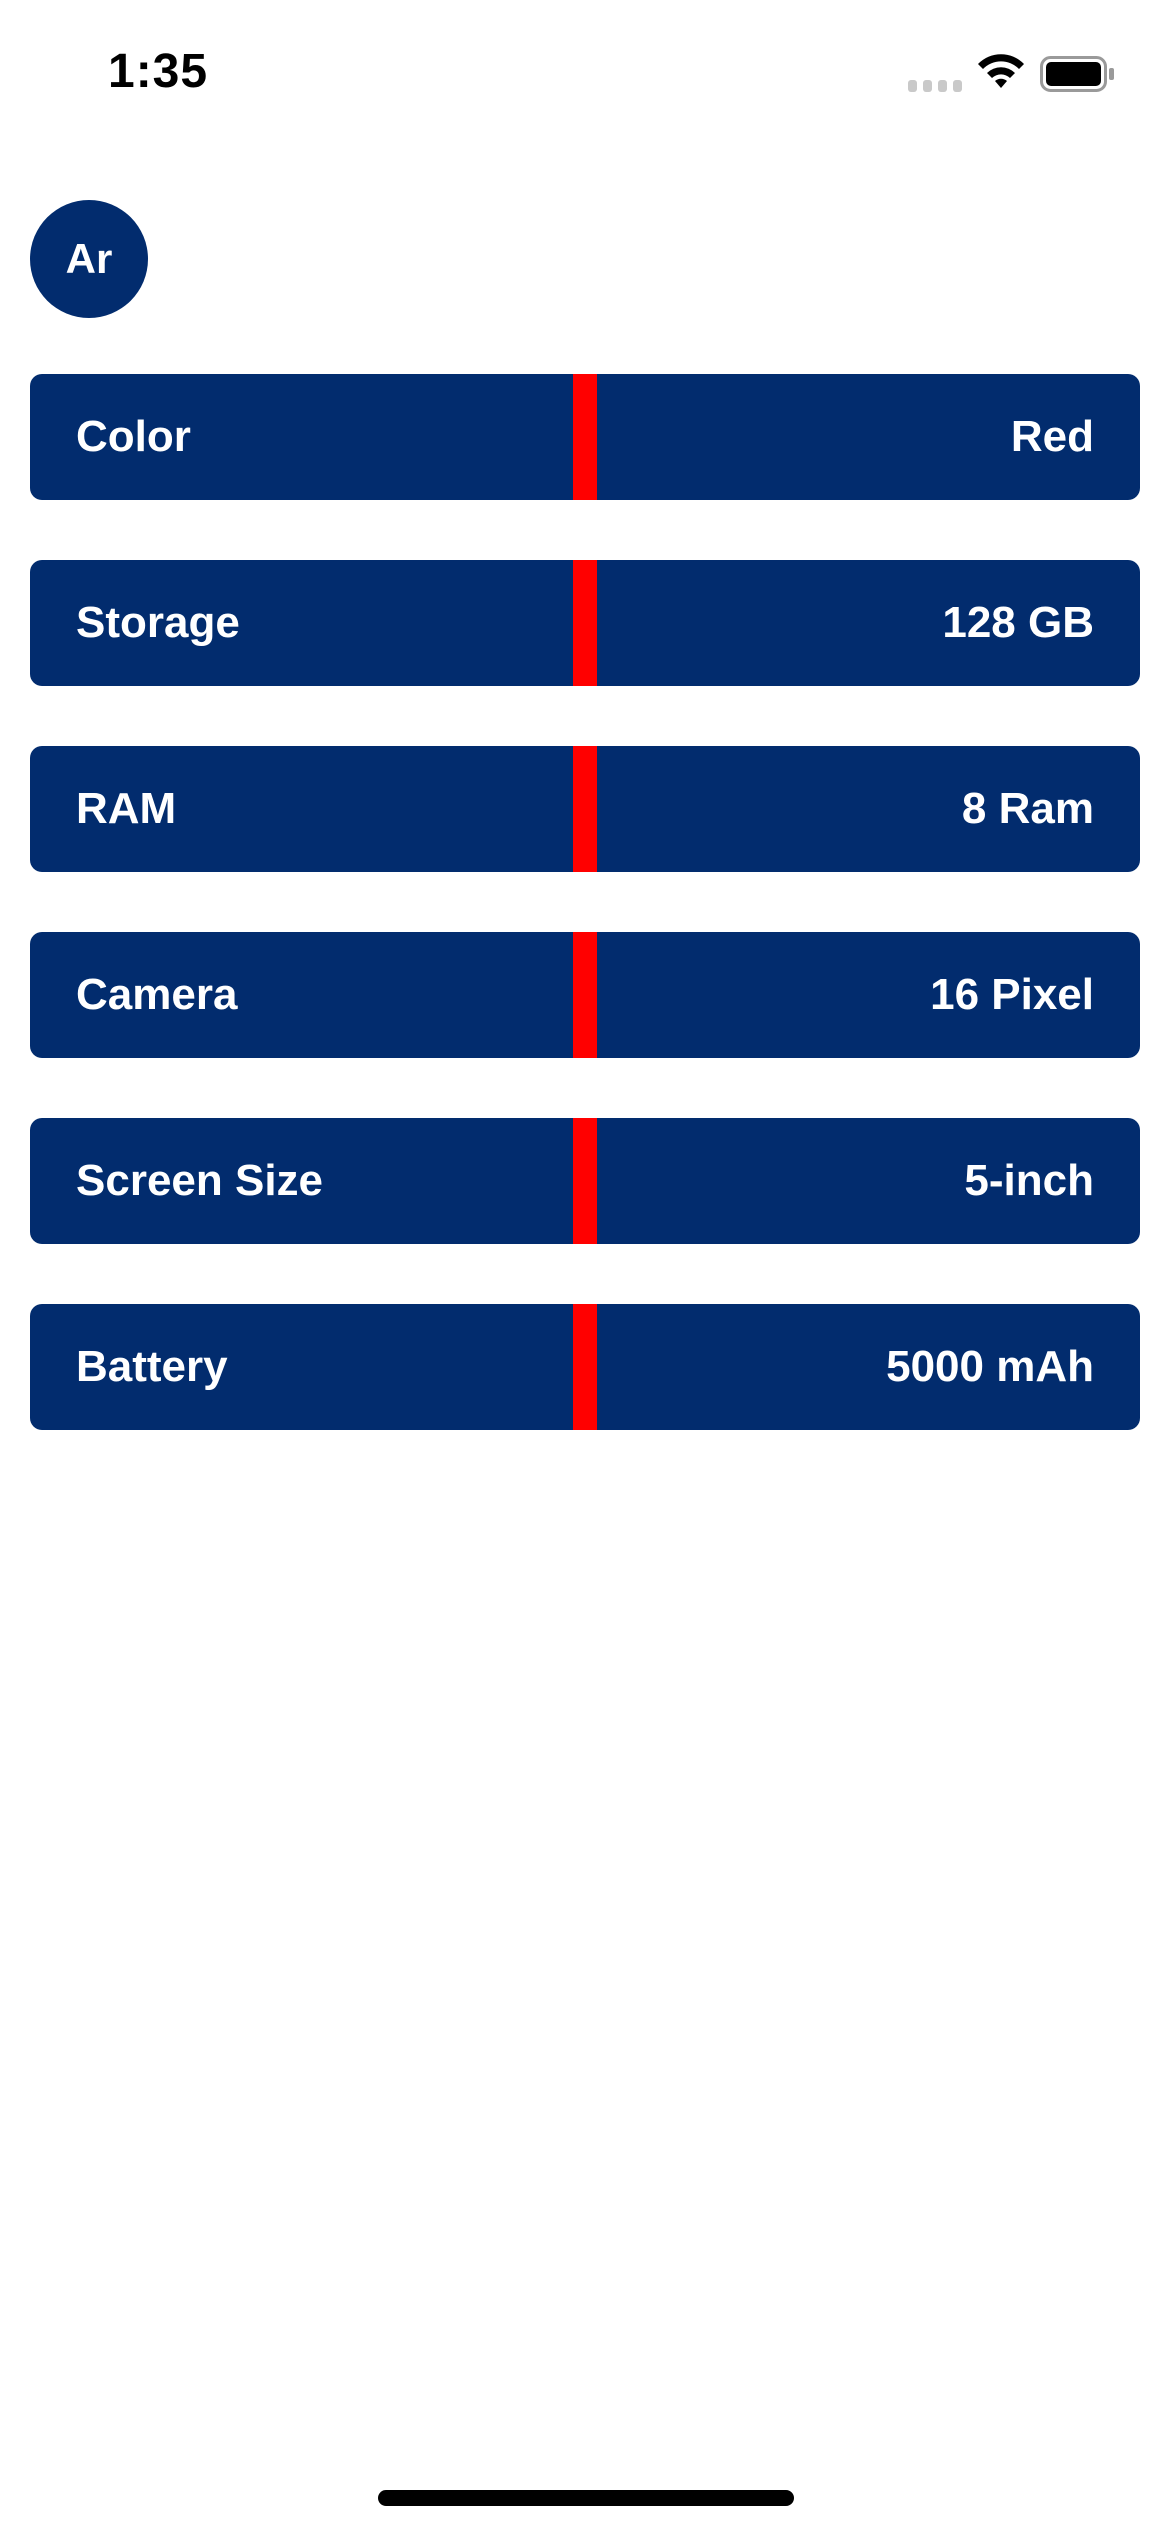  I want to click on status-bar: 1:35, so click(585, 75).